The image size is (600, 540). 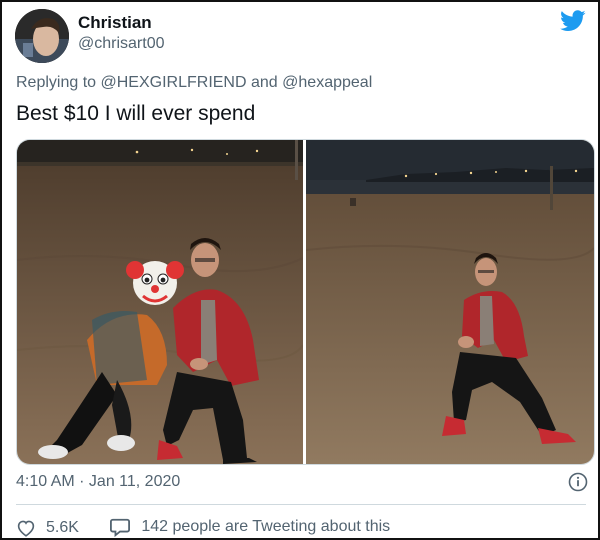 I want to click on tweet-actions: 5.6K 142 people are Tweeting about this, so click(x=216, y=527).